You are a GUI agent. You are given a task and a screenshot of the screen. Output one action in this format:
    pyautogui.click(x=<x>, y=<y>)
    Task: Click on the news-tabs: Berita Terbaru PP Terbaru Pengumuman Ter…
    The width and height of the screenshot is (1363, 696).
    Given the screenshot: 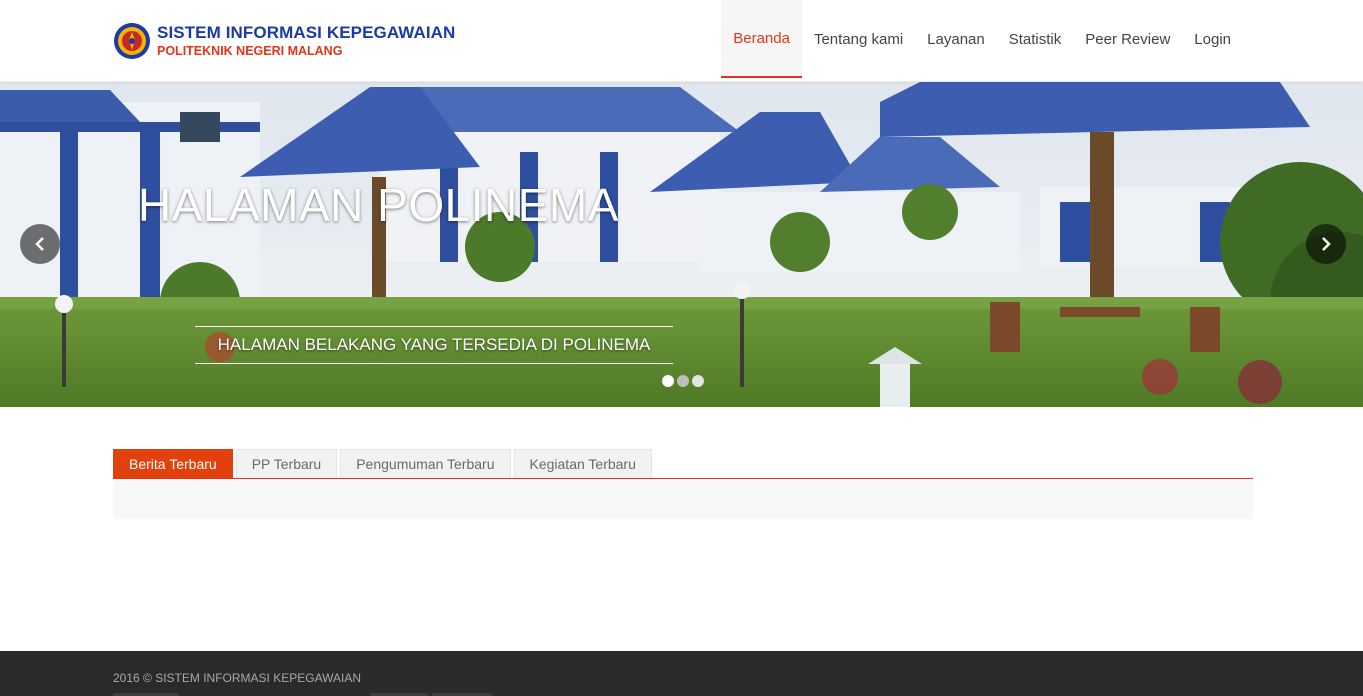 What is the action you would take?
    pyautogui.click(x=683, y=464)
    